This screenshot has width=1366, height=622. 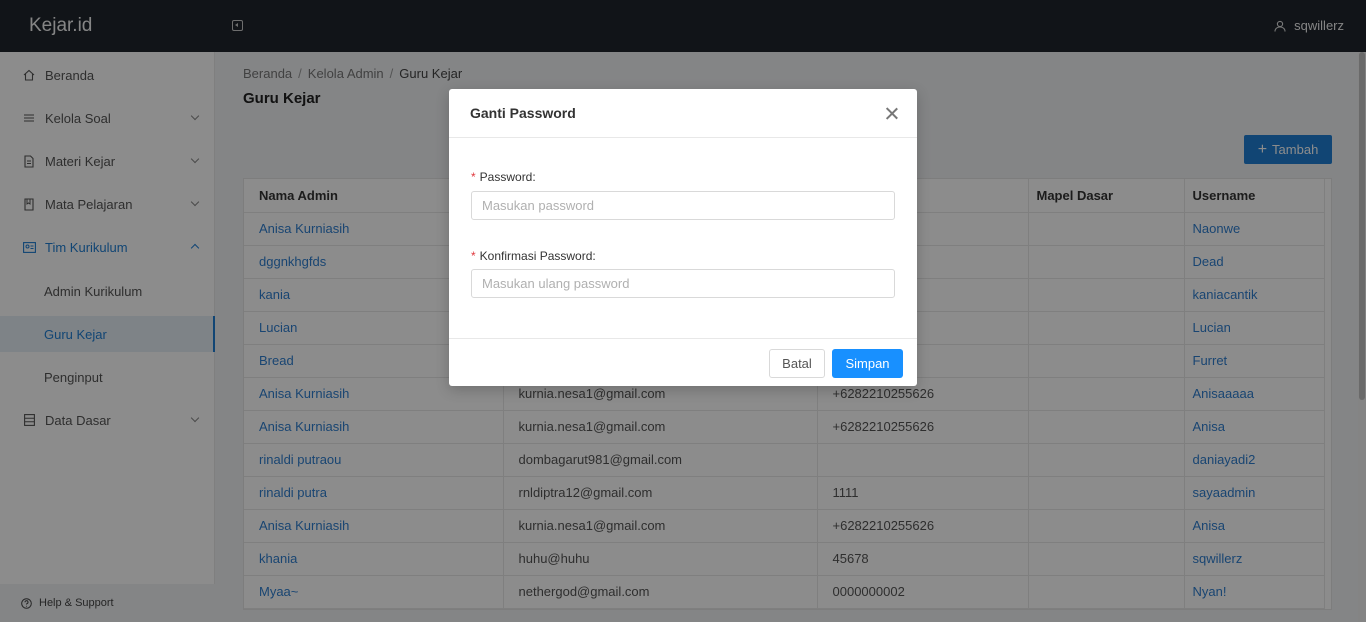 I want to click on password-input, so click(x=683, y=205).